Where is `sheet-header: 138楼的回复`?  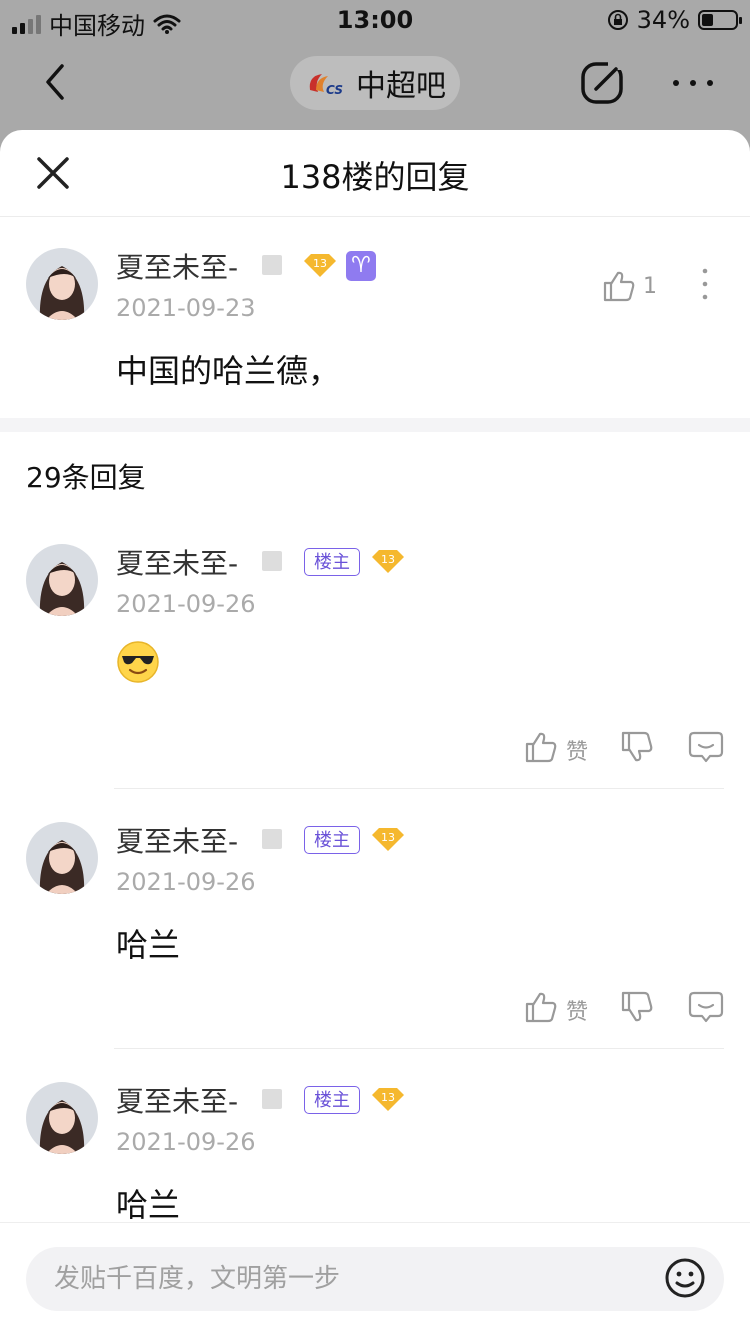
sheet-header: 138楼的回复 is located at coordinates (375, 173).